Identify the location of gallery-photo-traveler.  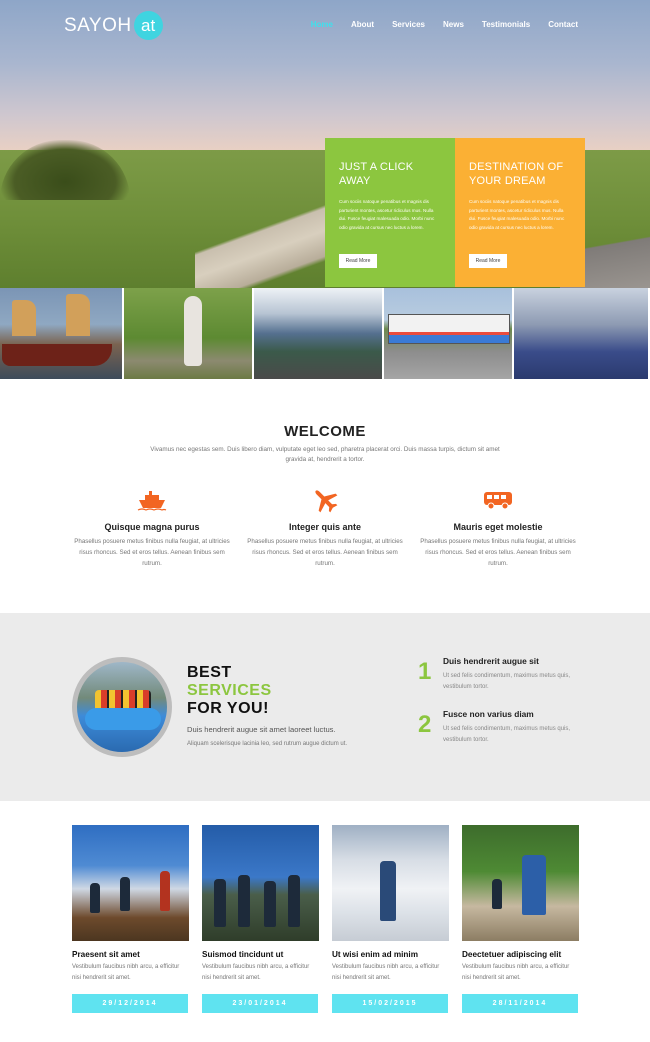
(189, 333).